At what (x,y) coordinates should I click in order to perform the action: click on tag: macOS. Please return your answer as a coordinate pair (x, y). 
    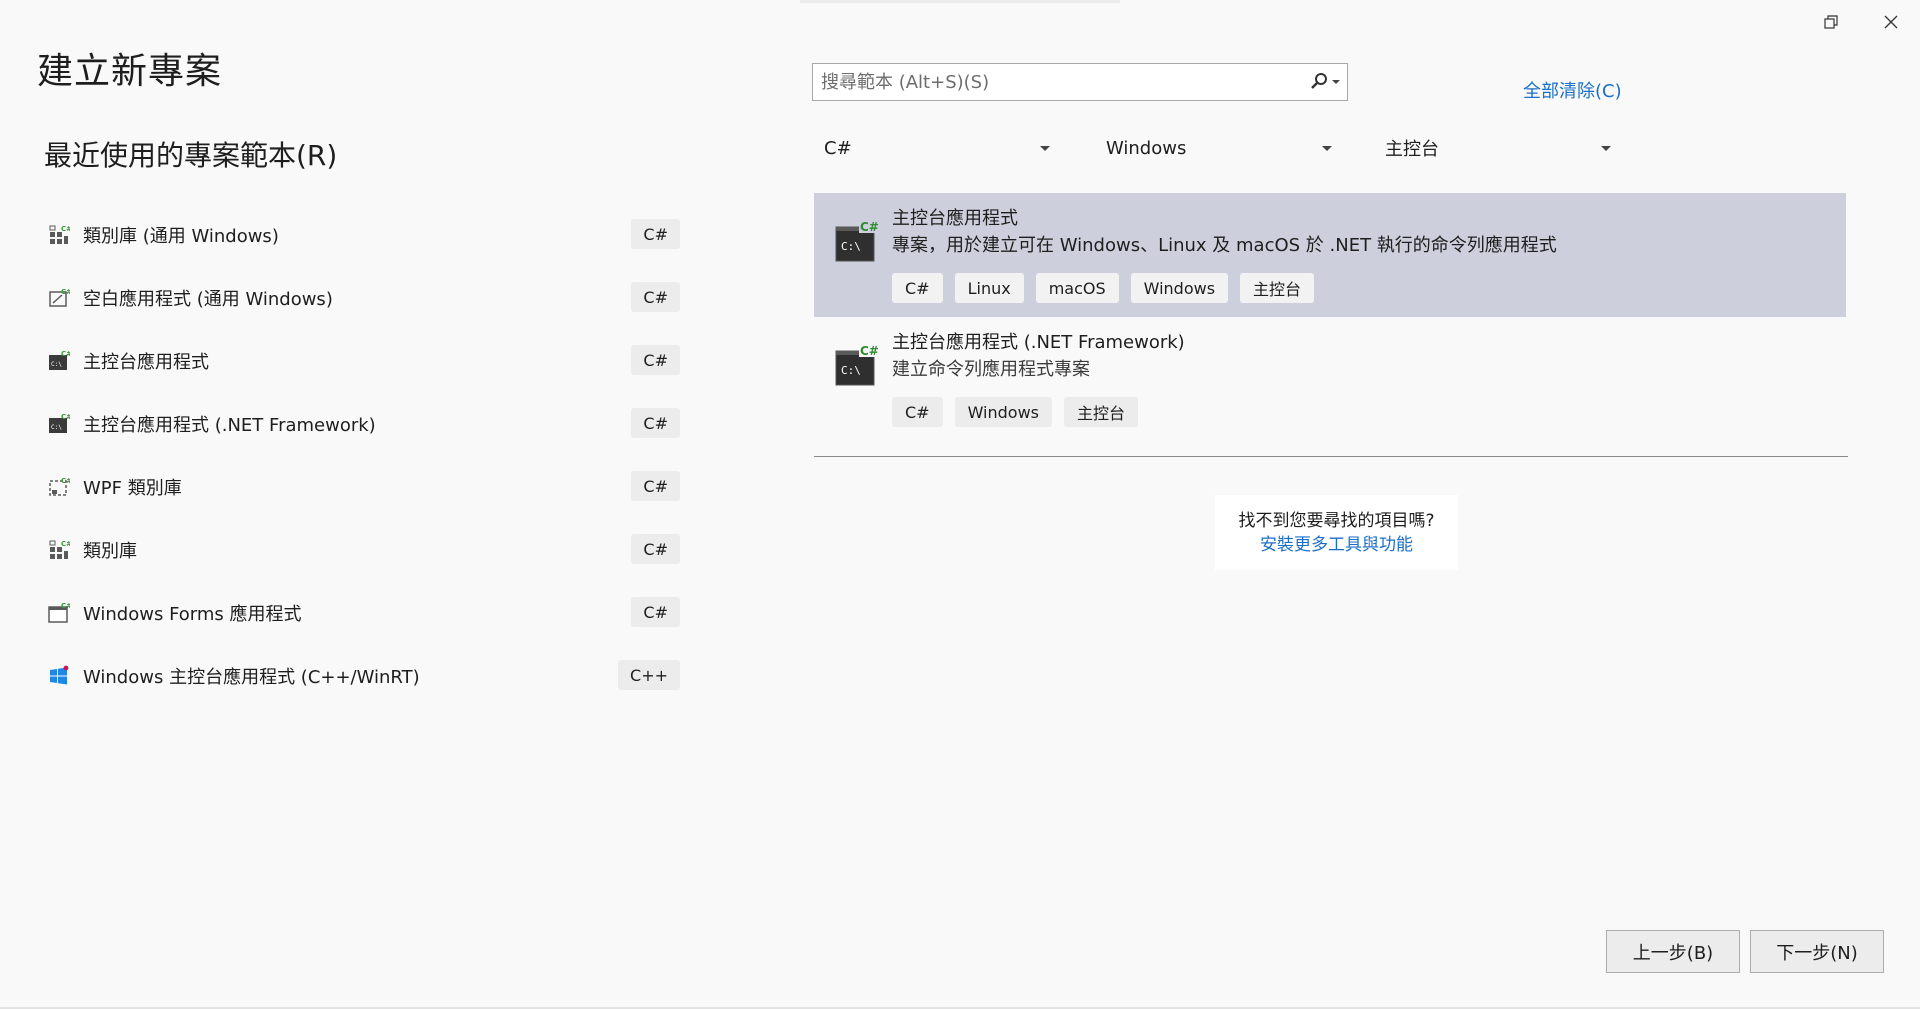
    Looking at the image, I should click on (1077, 288).